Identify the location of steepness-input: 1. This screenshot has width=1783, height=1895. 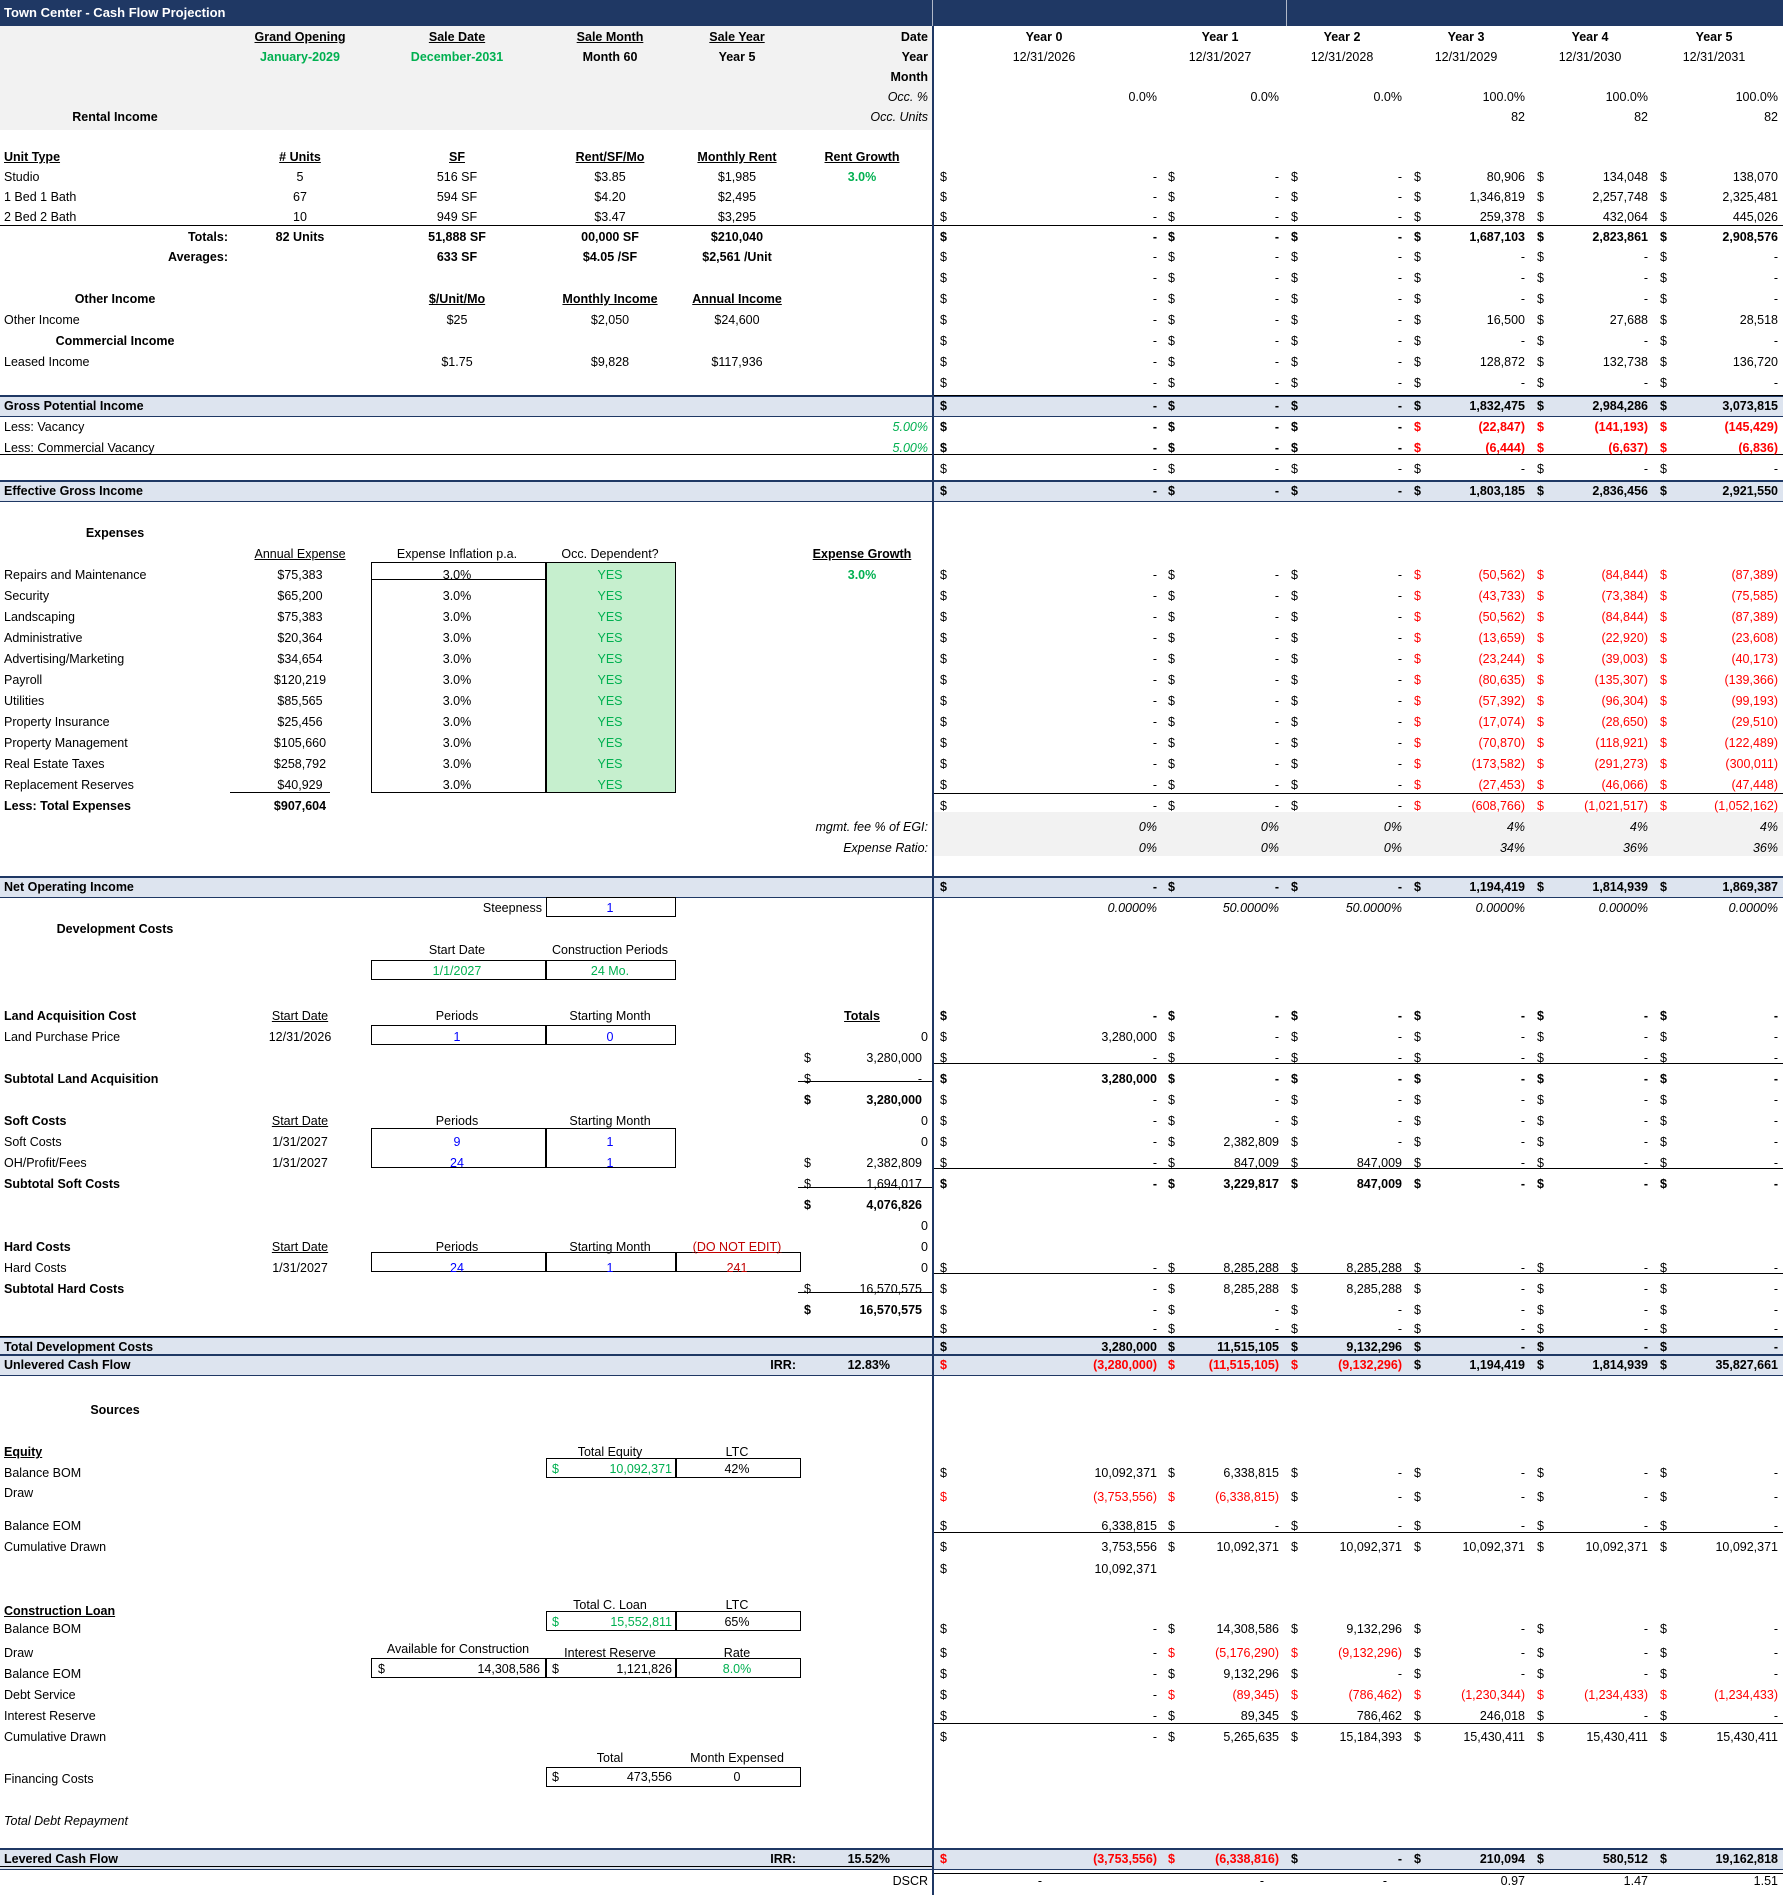
(610, 908).